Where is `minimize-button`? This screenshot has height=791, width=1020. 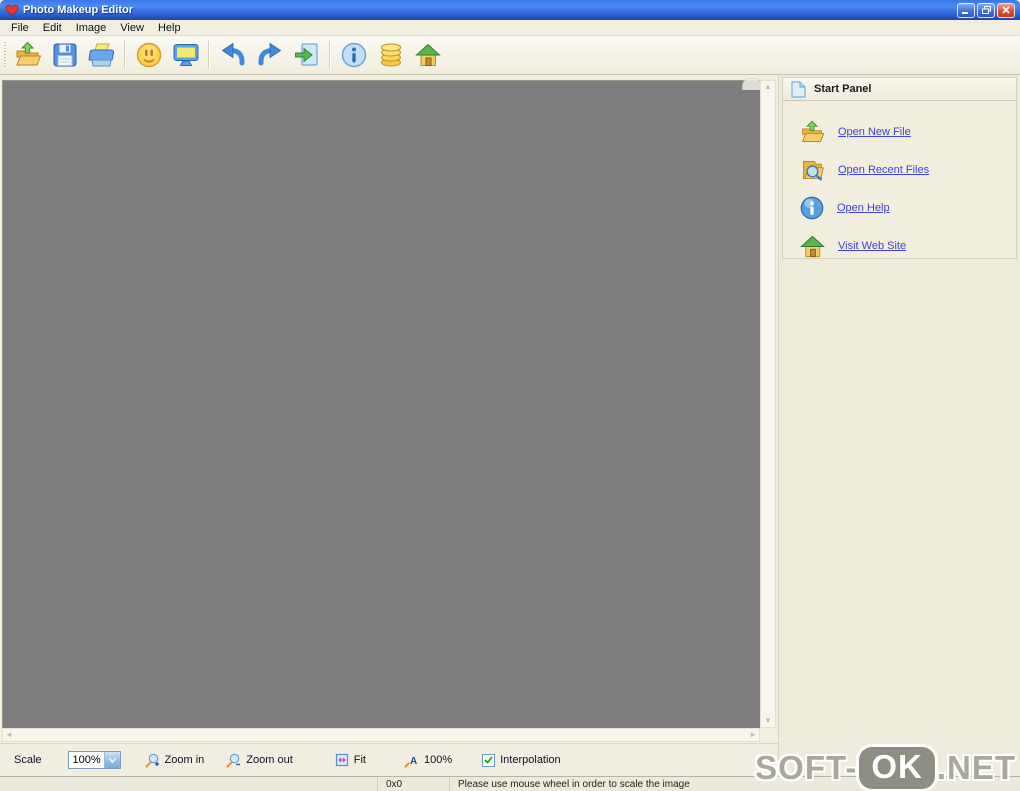
minimize-button is located at coordinates (966, 10).